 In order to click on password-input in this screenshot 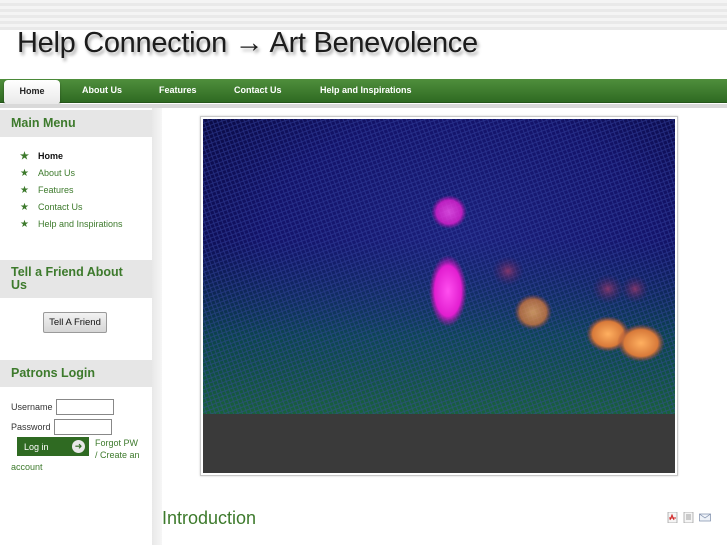, I will do `click(83, 427)`.